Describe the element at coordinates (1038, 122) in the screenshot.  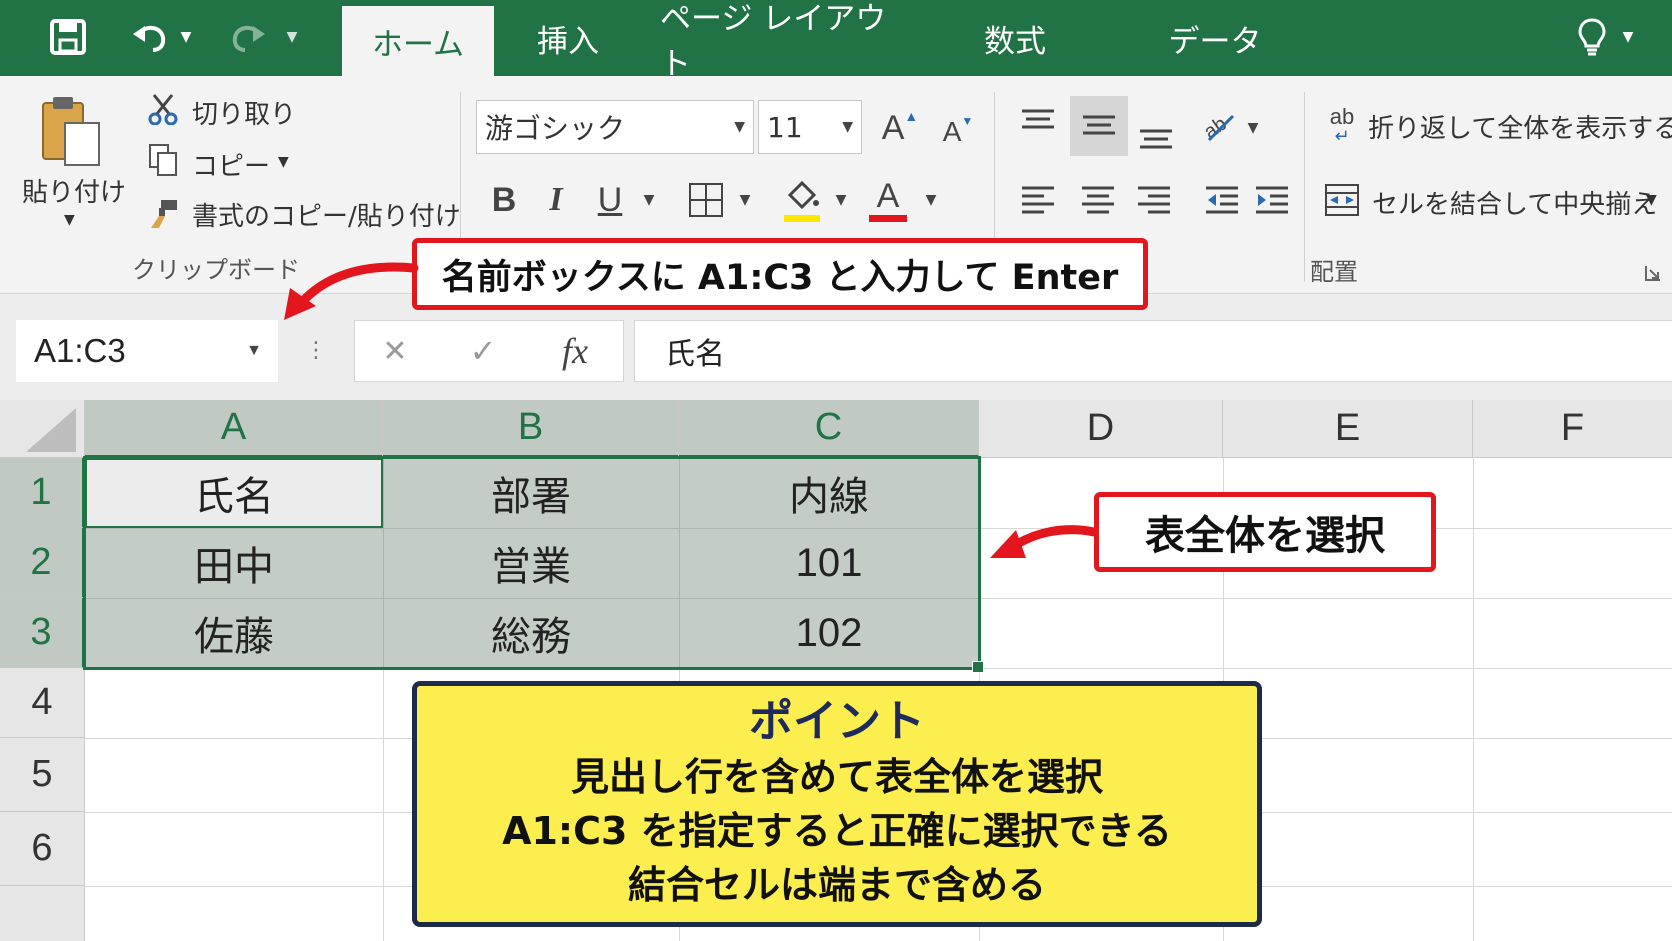
I see `align-top-icon` at that location.